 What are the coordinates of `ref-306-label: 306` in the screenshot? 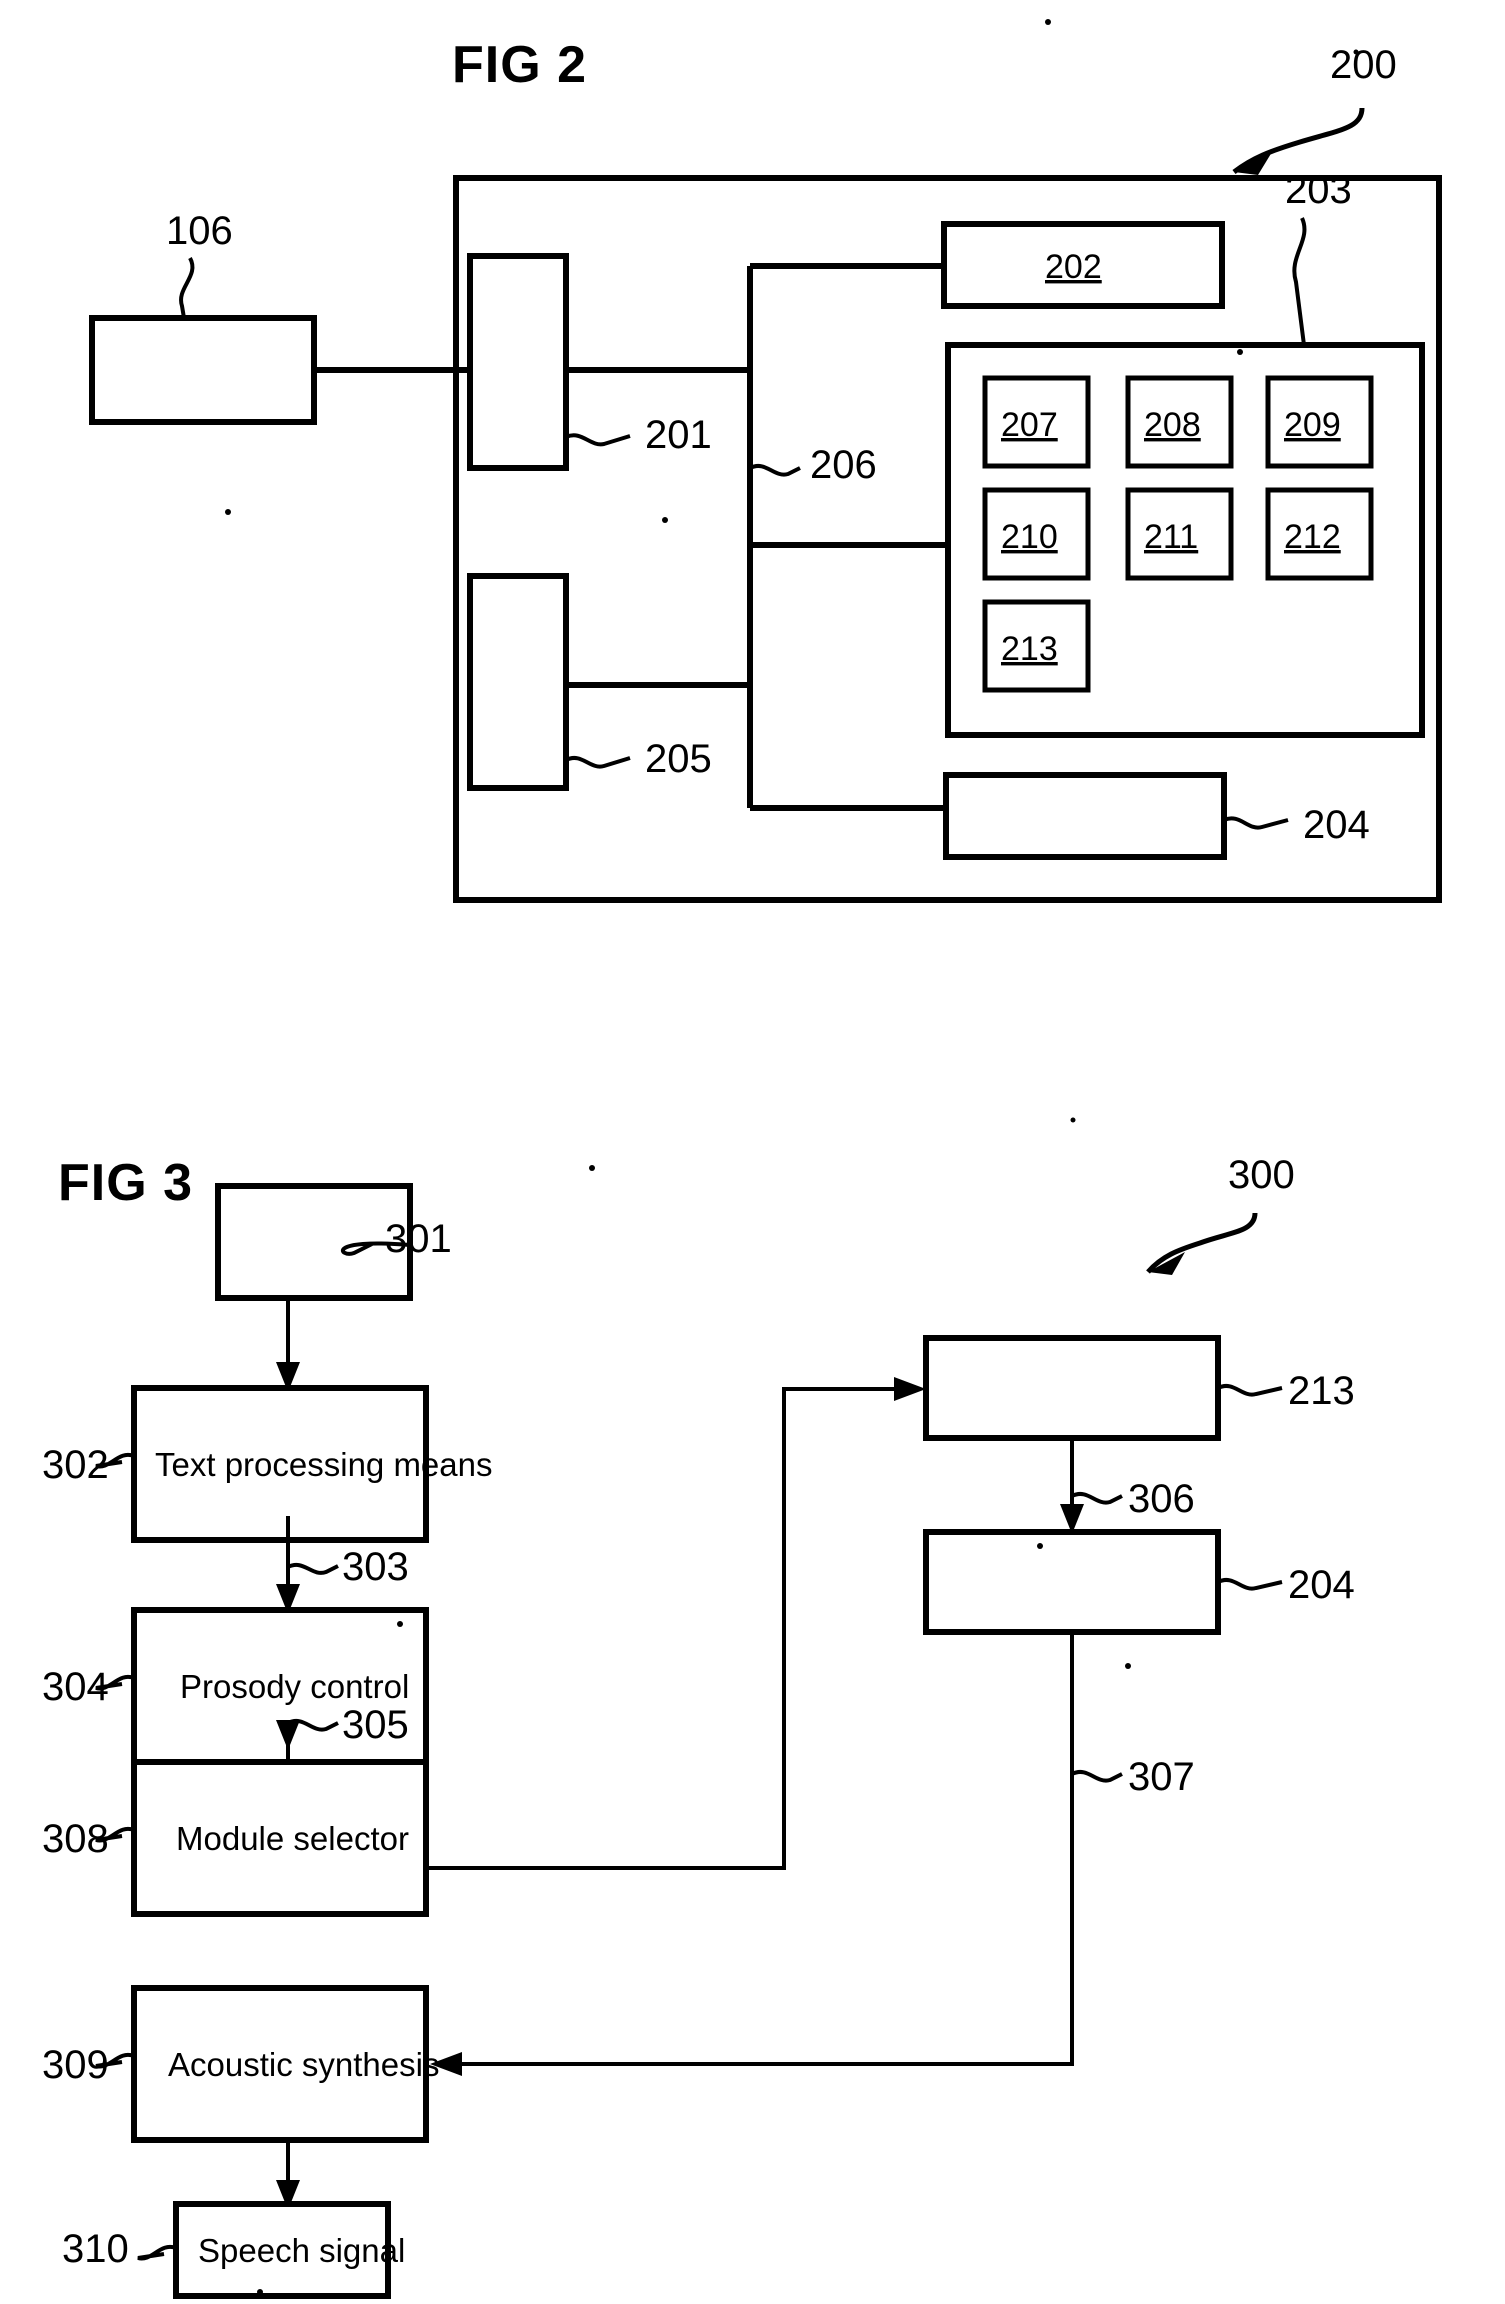 It's located at (1161, 1499).